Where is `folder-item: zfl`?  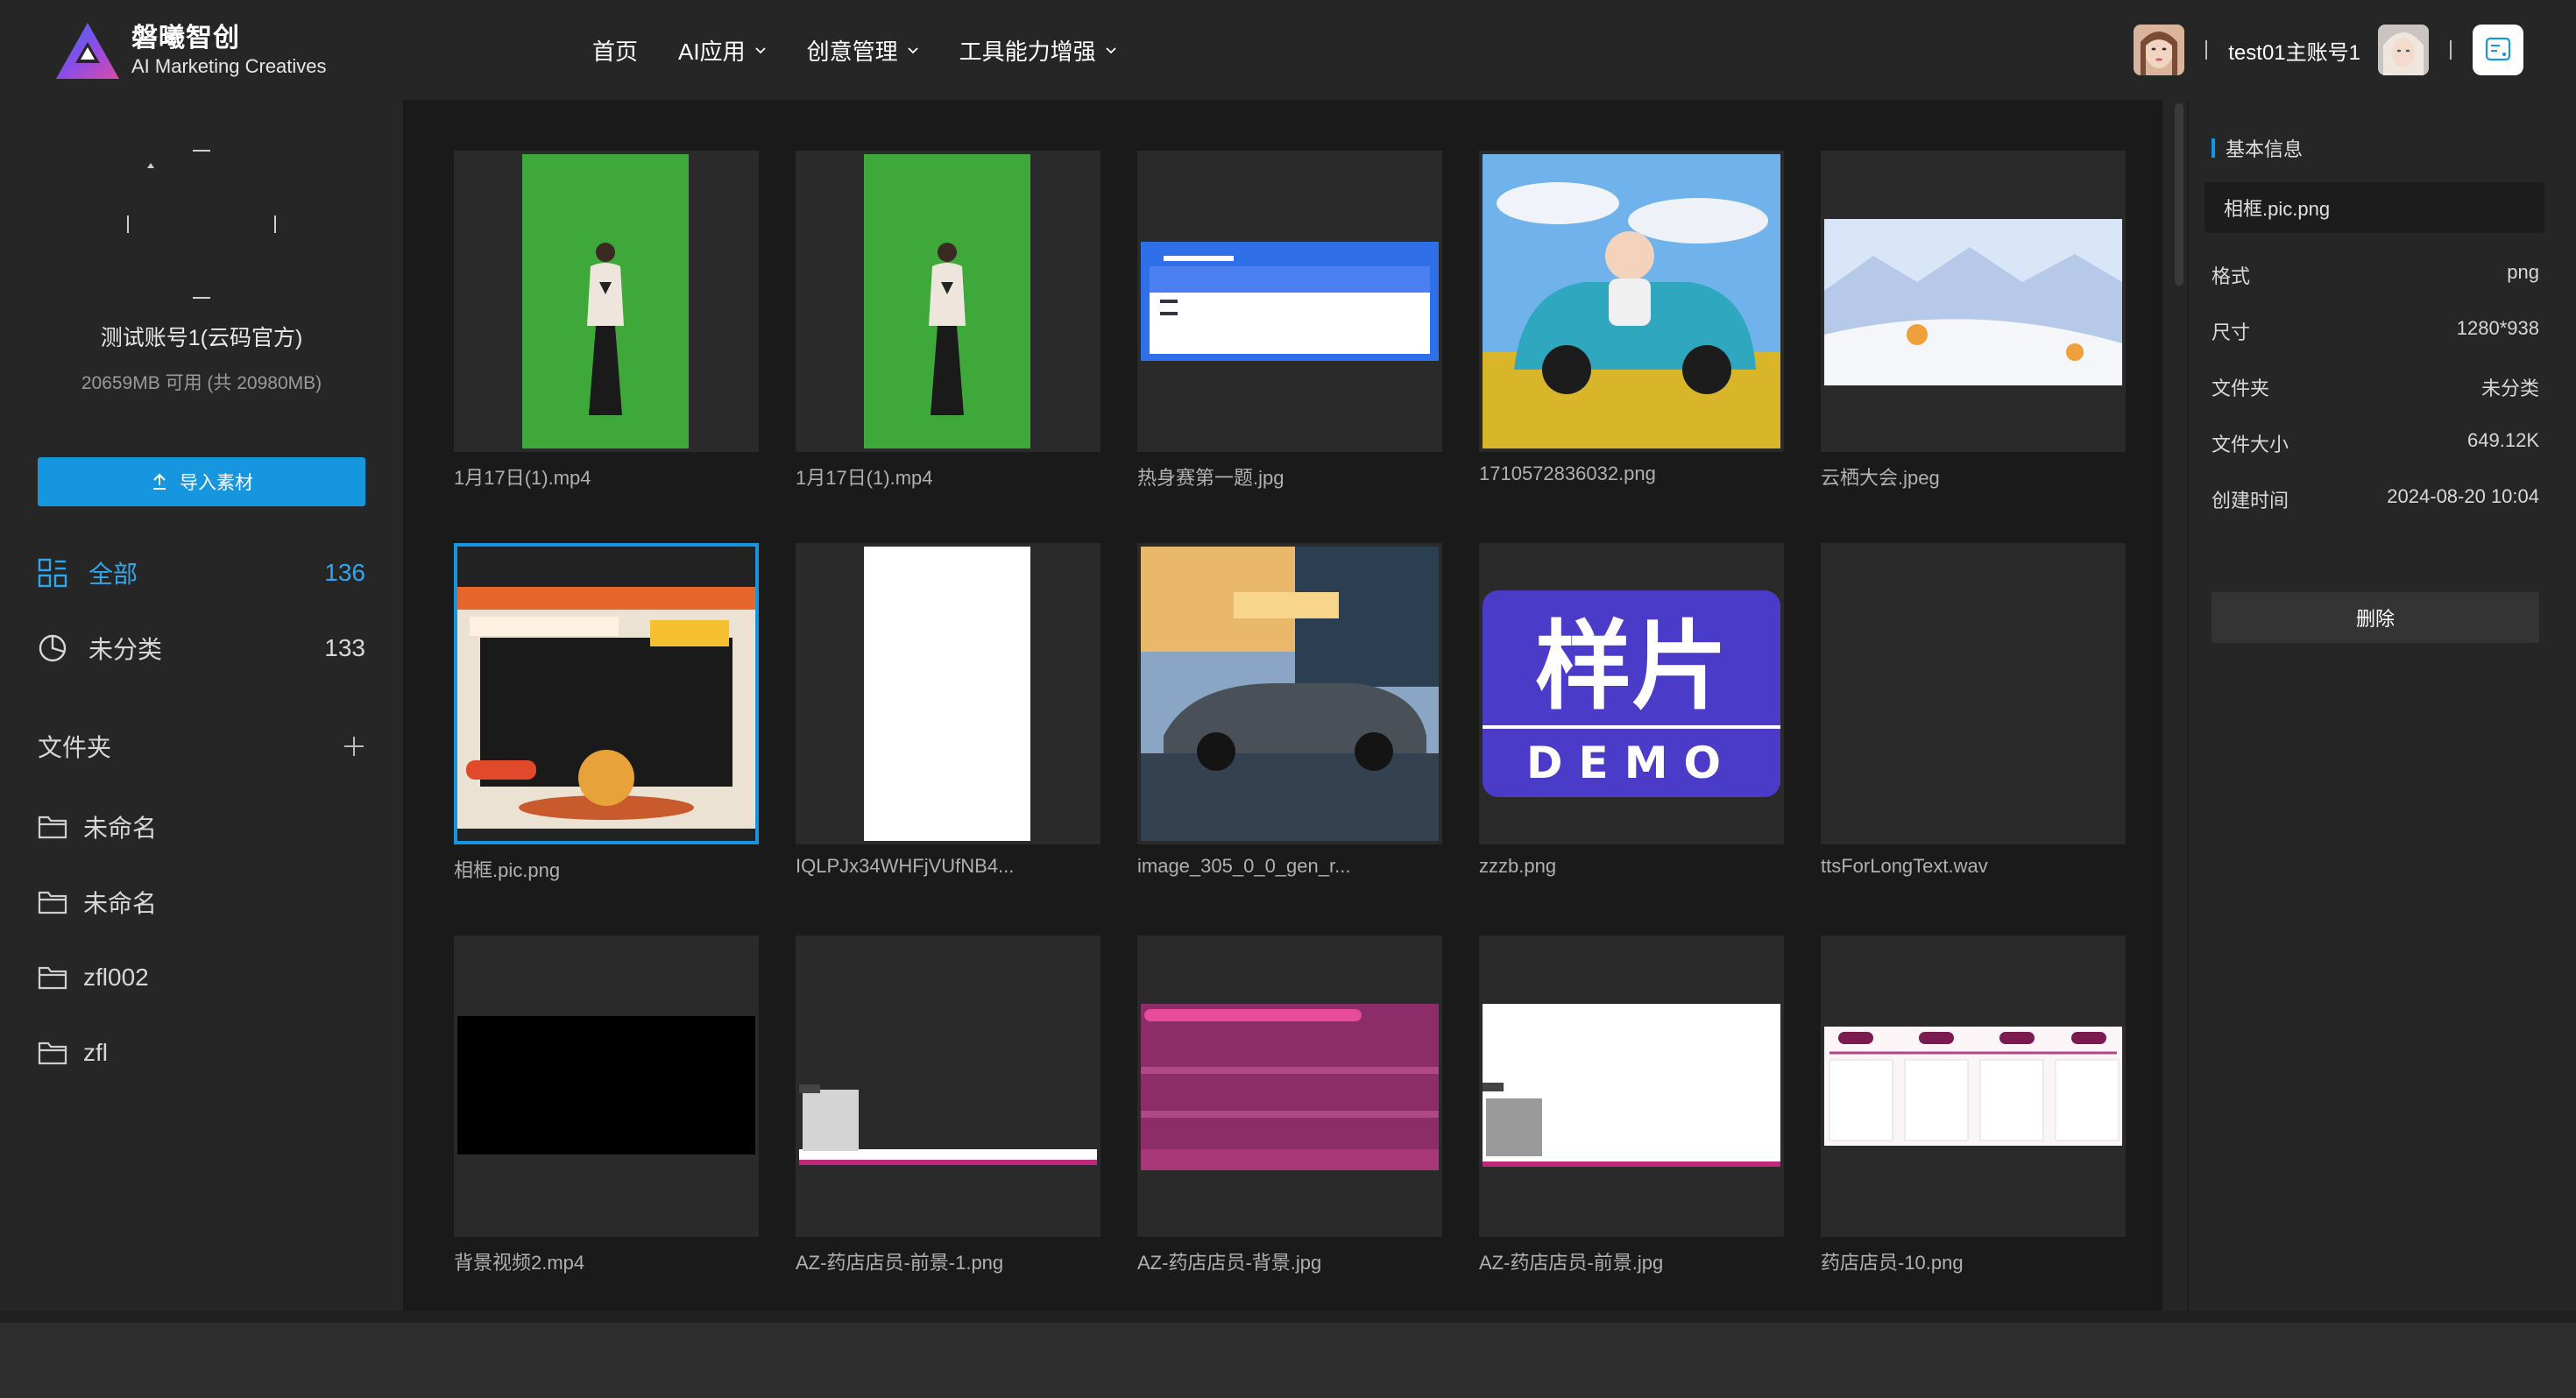 folder-item: zfl is located at coordinates (201, 1053).